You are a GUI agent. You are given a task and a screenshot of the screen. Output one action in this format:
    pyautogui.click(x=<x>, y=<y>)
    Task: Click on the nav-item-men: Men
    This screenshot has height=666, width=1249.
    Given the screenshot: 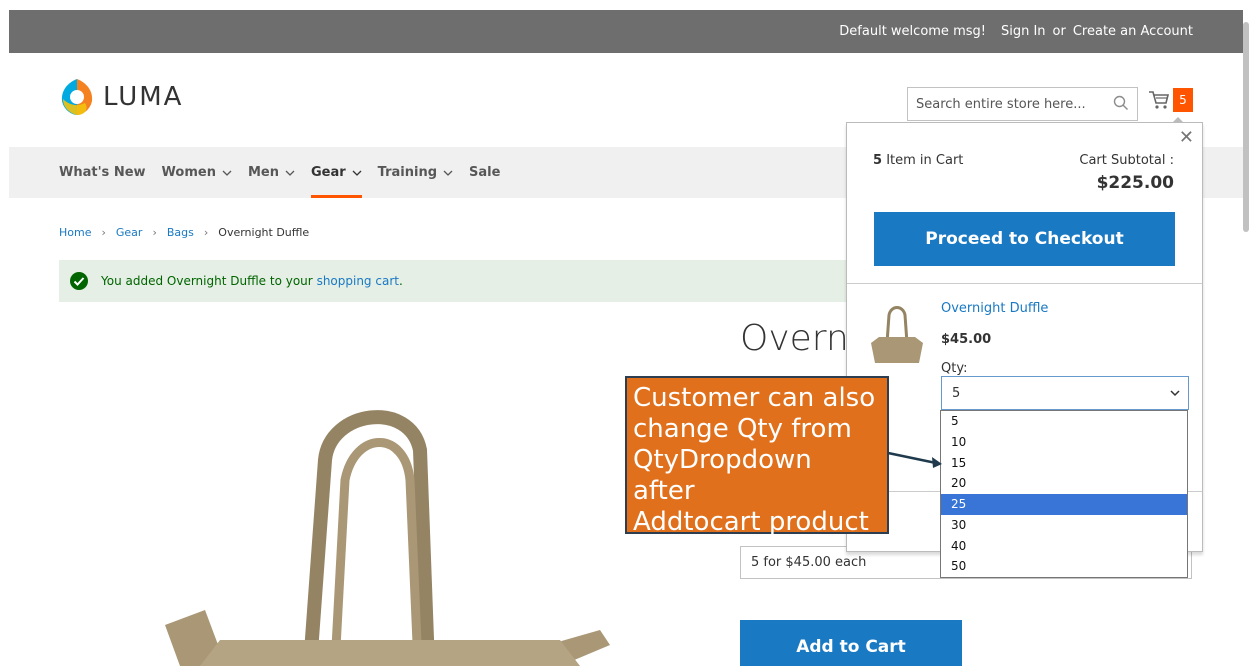 What is the action you would take?
    pyautogui.click(x=271, y=172)
    